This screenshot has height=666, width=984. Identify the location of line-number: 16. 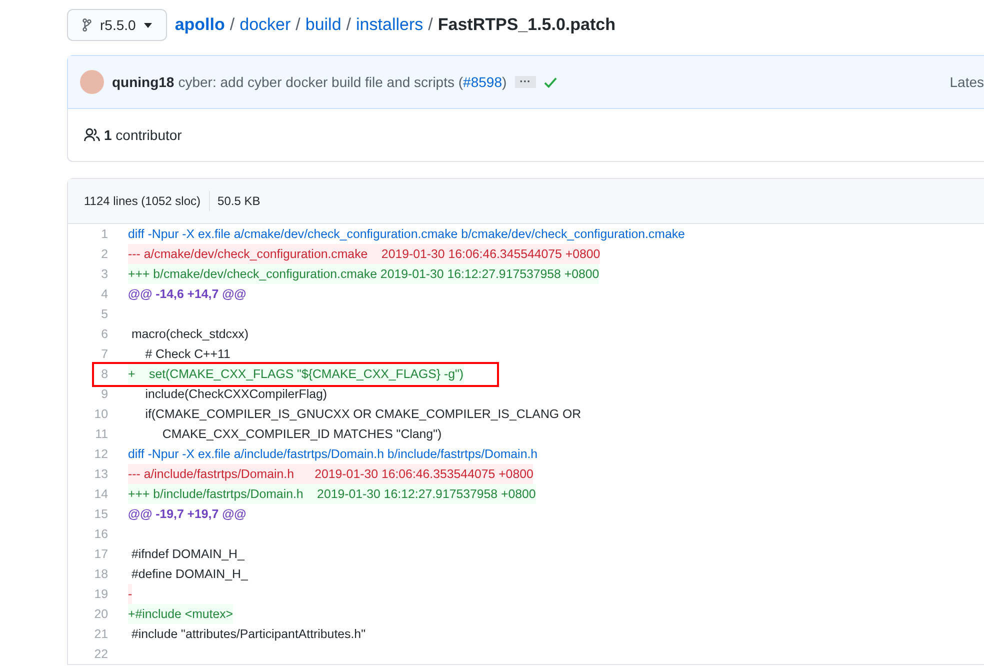
(88, 534).